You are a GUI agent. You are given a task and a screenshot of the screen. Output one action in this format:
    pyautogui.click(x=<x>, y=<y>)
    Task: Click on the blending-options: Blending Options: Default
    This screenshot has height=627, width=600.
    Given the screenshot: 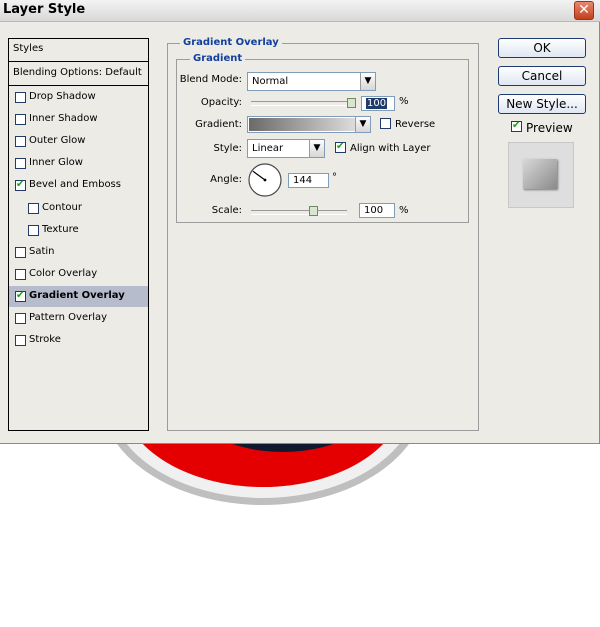 What is the action you would take?
    pyautogui.click(x=78, y=73)
    